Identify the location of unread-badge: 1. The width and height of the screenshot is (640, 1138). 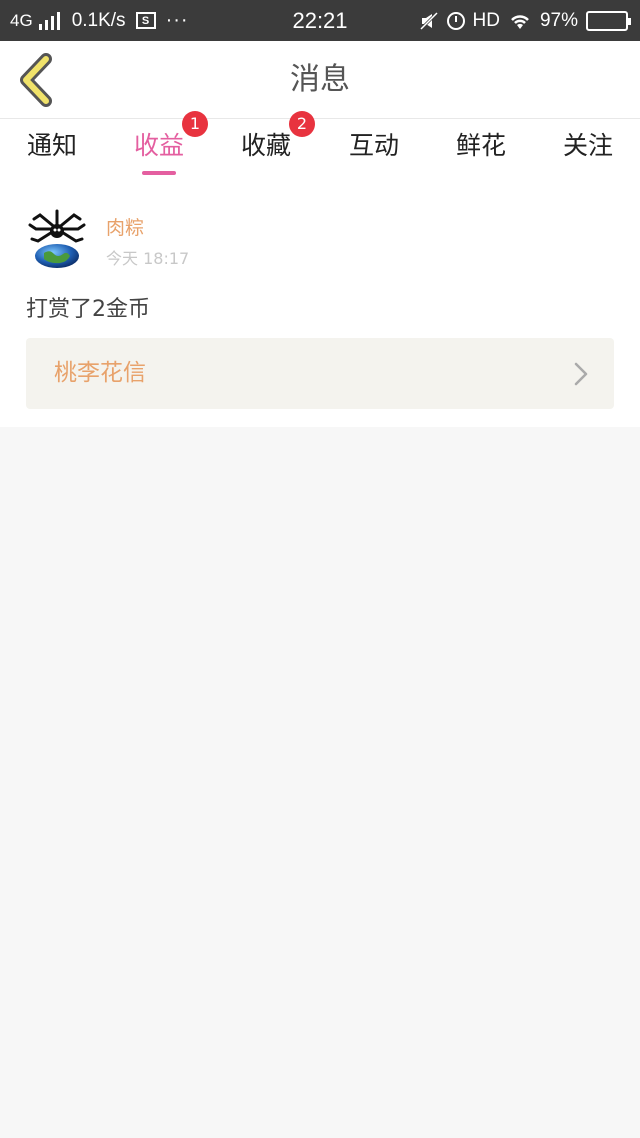
(195, 124).